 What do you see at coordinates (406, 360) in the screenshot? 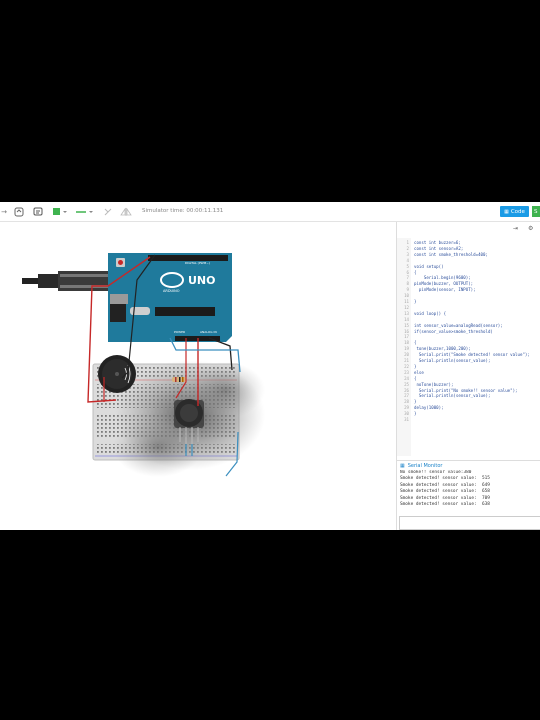
I see `line-number: 21` at bounding box center [406, 360].